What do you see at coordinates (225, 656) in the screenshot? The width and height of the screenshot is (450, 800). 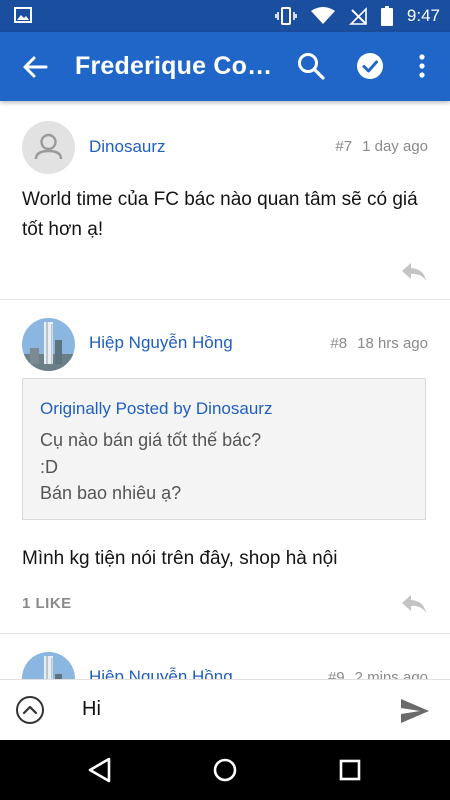 I see `post-item: Hiệp Nguyễn Hồng #9 2 mins ago` at bounding box center [225, 656].